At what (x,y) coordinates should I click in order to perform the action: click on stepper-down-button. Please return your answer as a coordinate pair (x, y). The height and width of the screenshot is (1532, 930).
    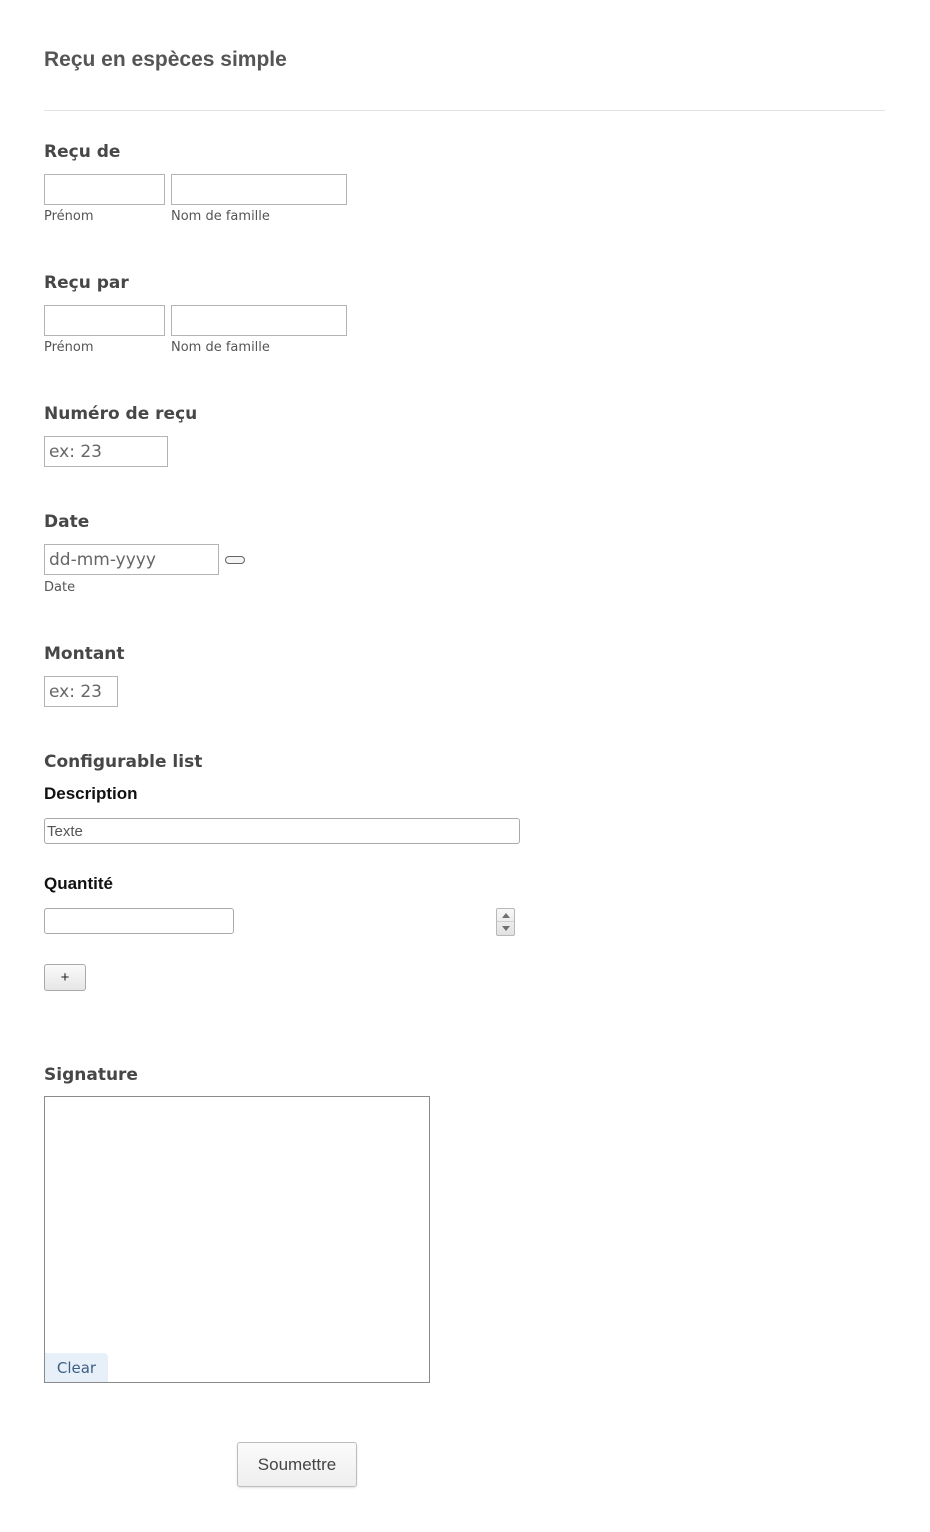
    Looking at the image, I should click on (505, 928).